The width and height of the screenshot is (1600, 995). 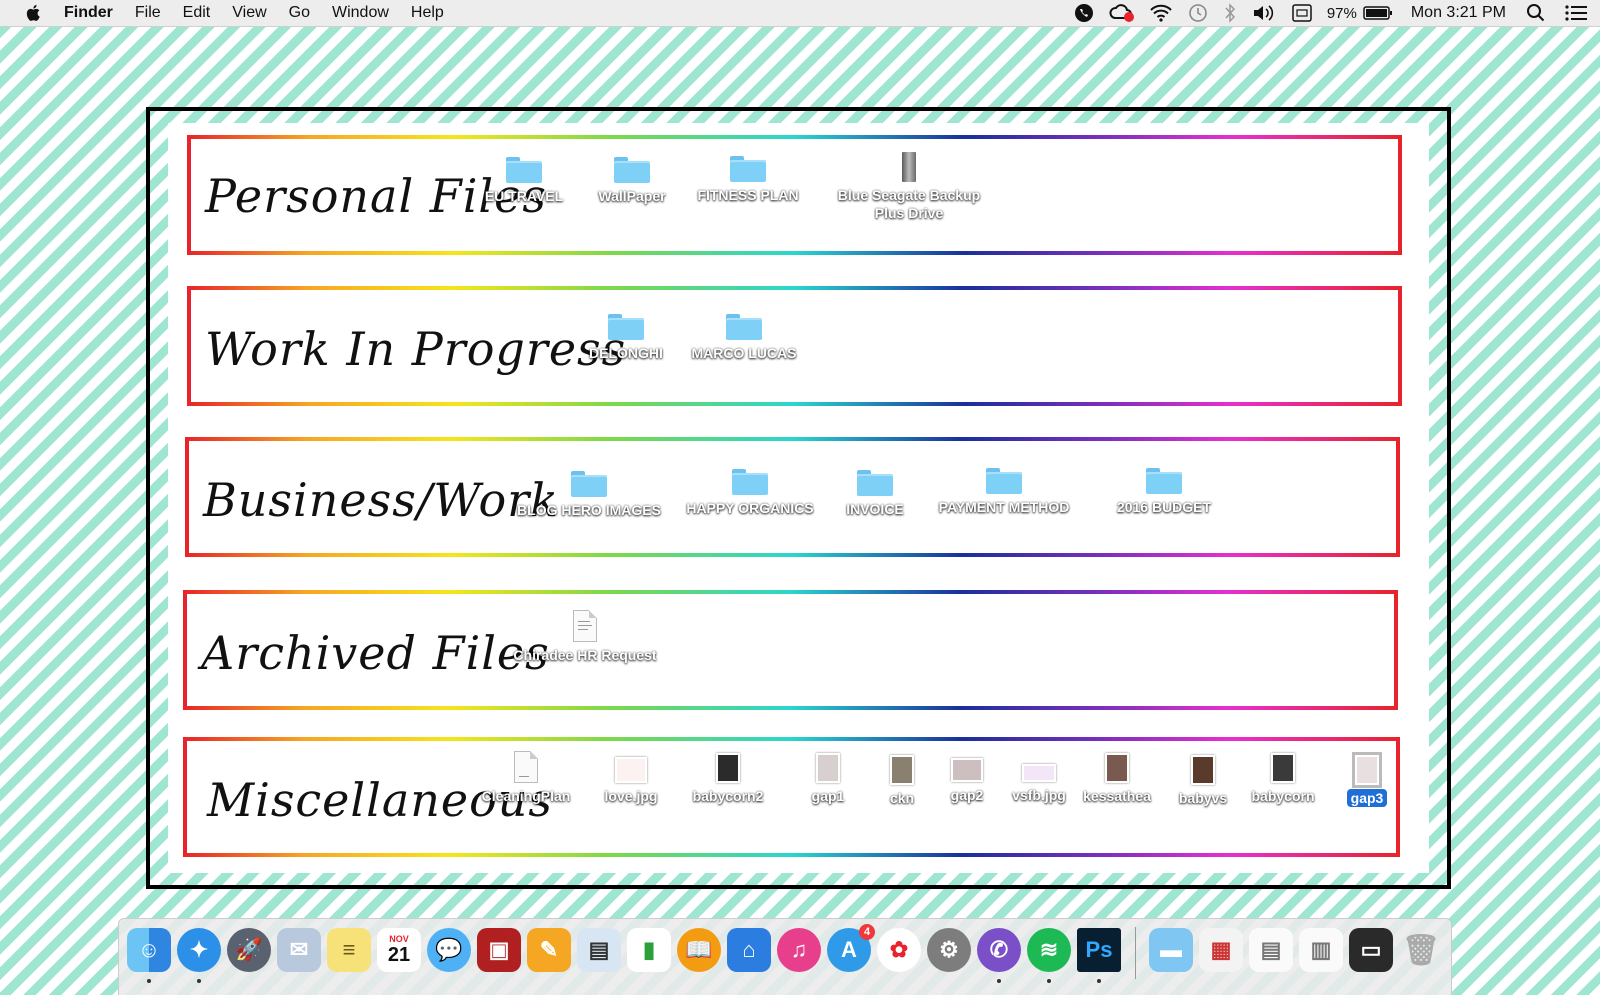 What do you see at coordinates (909, 167) in the screenshot?
I see `external-drive-icon` at bounding box center [909, 167].